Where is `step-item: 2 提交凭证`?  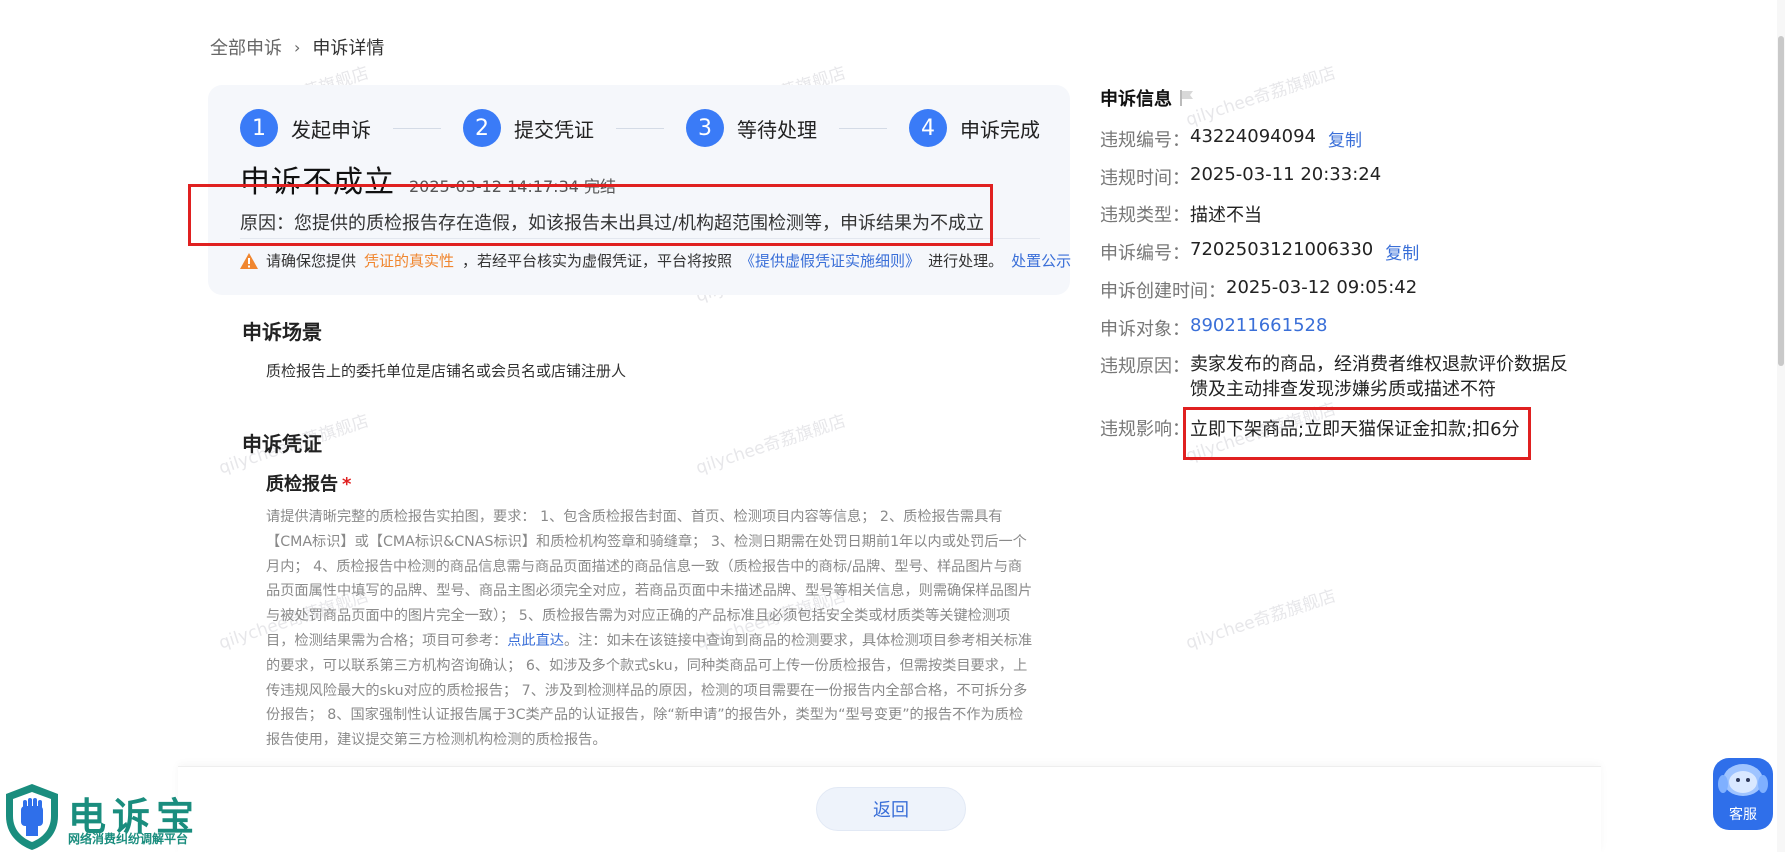
step-item: 2 提交凭证 is located at coordinates (528, 128).